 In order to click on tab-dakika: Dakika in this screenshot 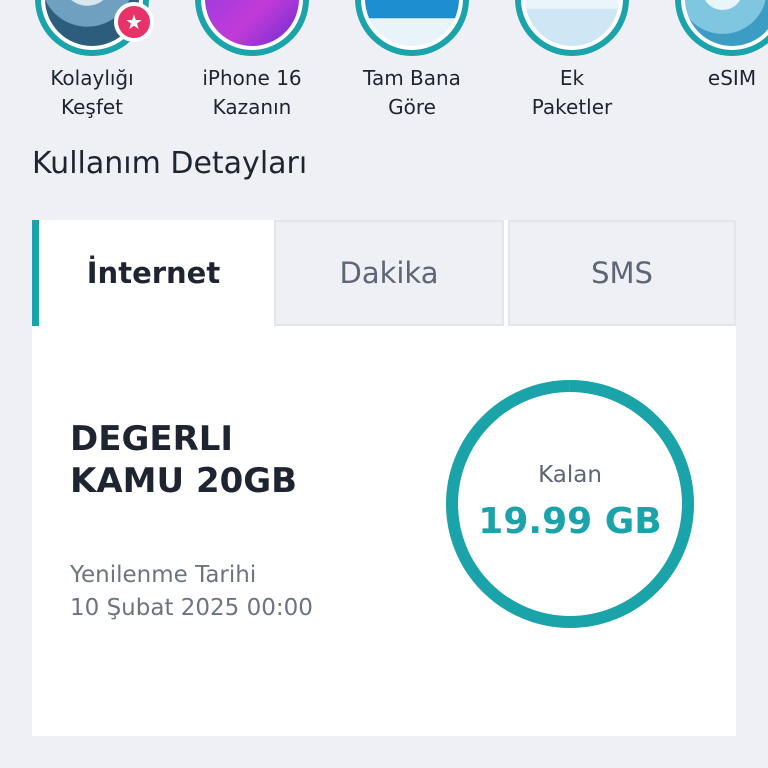, I will do `click(389, 273)`.